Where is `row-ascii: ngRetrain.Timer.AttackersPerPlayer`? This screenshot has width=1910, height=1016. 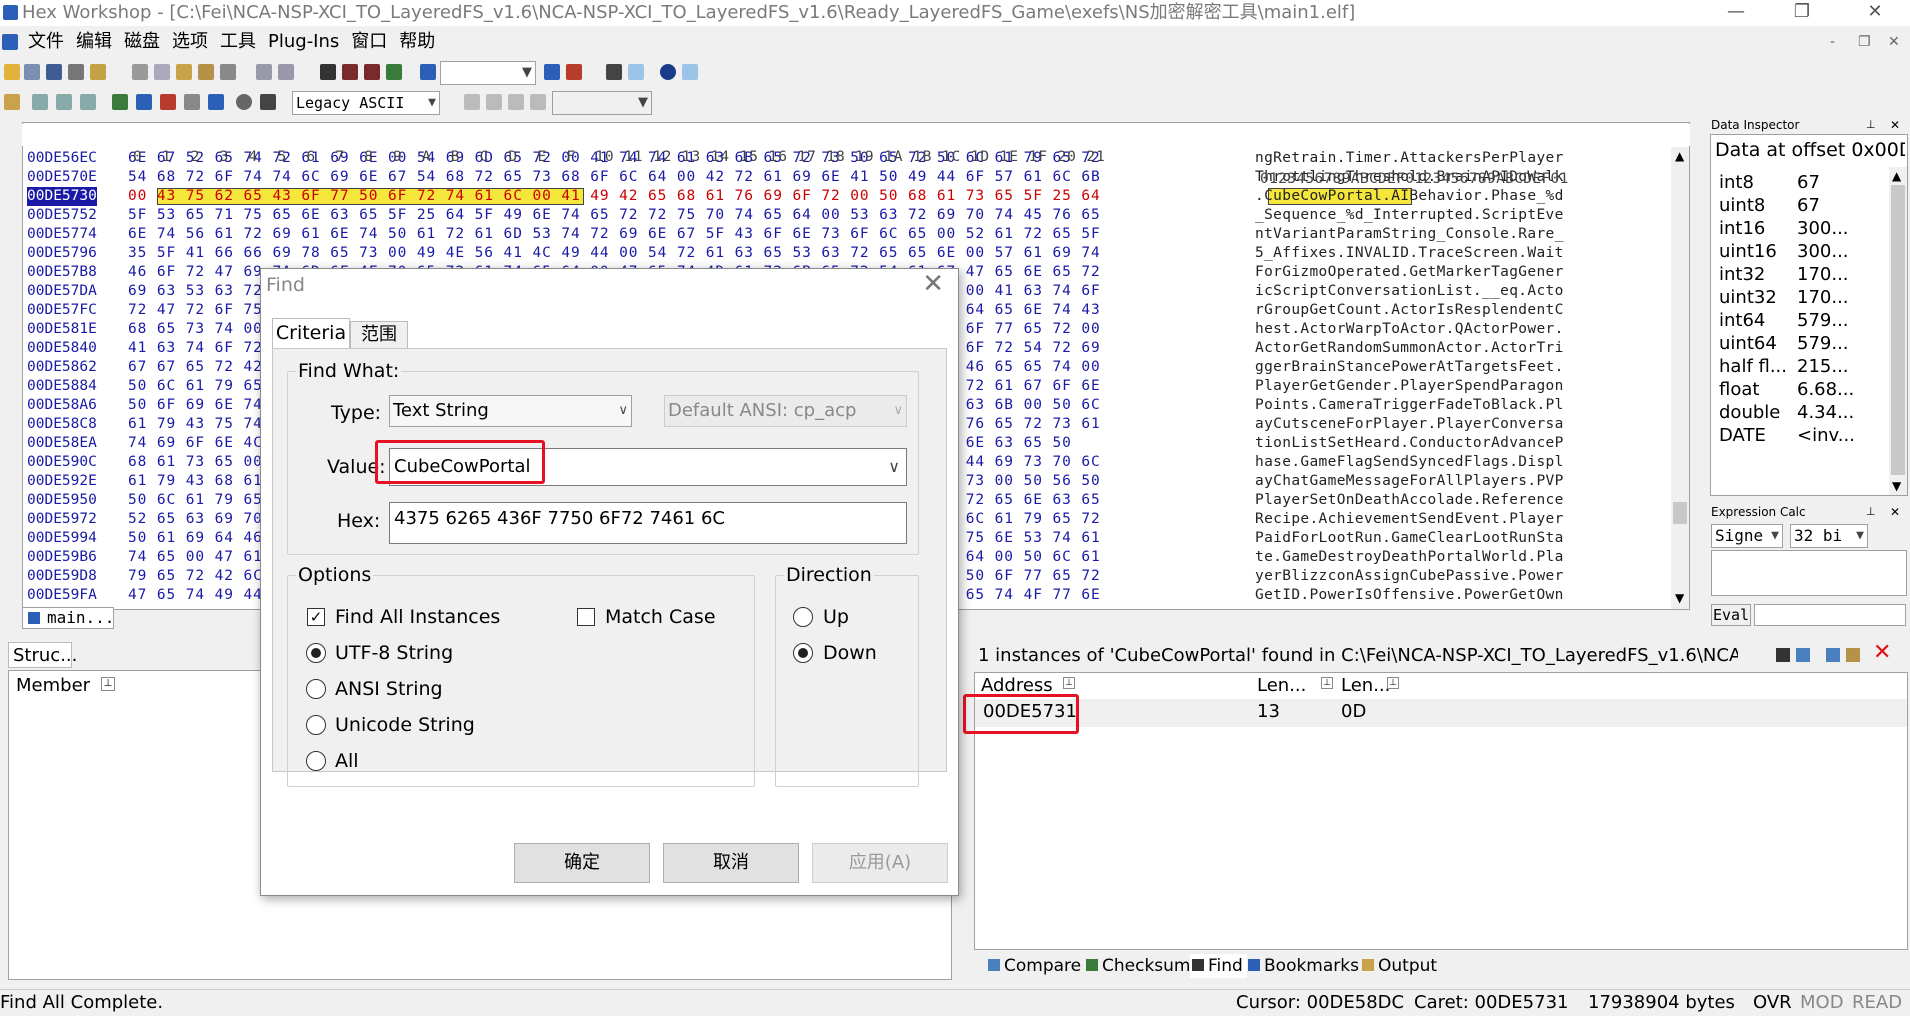
row-ascii: ngRetrain.Timer.AttackersPerPlayer is located at coordinates (1409, 158).